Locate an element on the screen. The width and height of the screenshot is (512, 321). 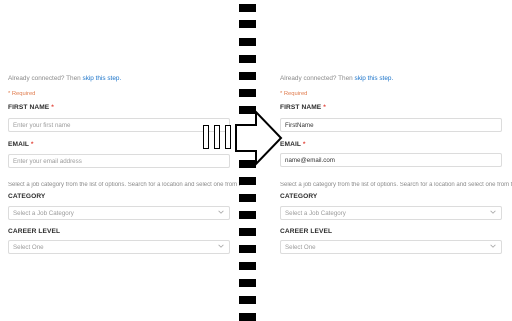
email-input: Enter your email address is located at coordinates (119, 161).